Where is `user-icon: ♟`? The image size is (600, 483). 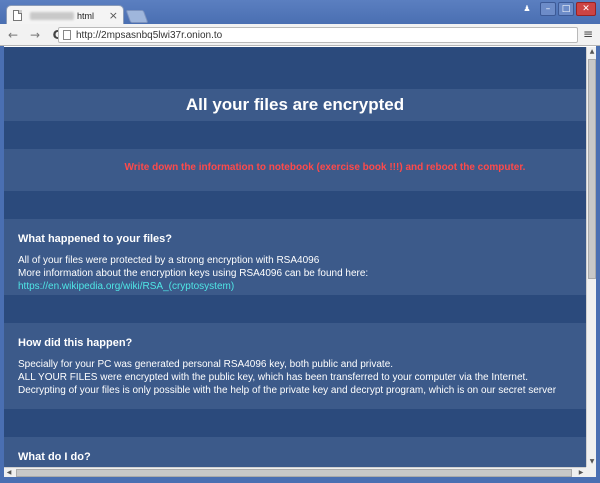 user-icon: ♟ is located at coordinates (527, 9).